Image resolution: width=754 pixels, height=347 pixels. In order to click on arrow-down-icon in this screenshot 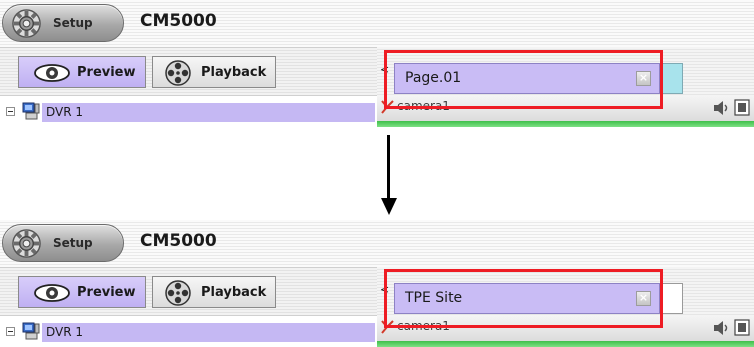, I will do `click(388, 167)`.